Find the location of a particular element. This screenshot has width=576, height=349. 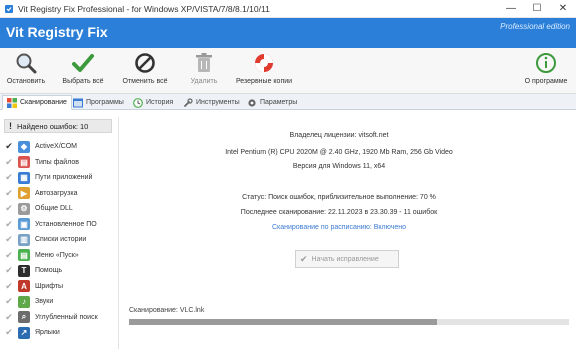

checkmark-icon is located at coordinates (83, 63).